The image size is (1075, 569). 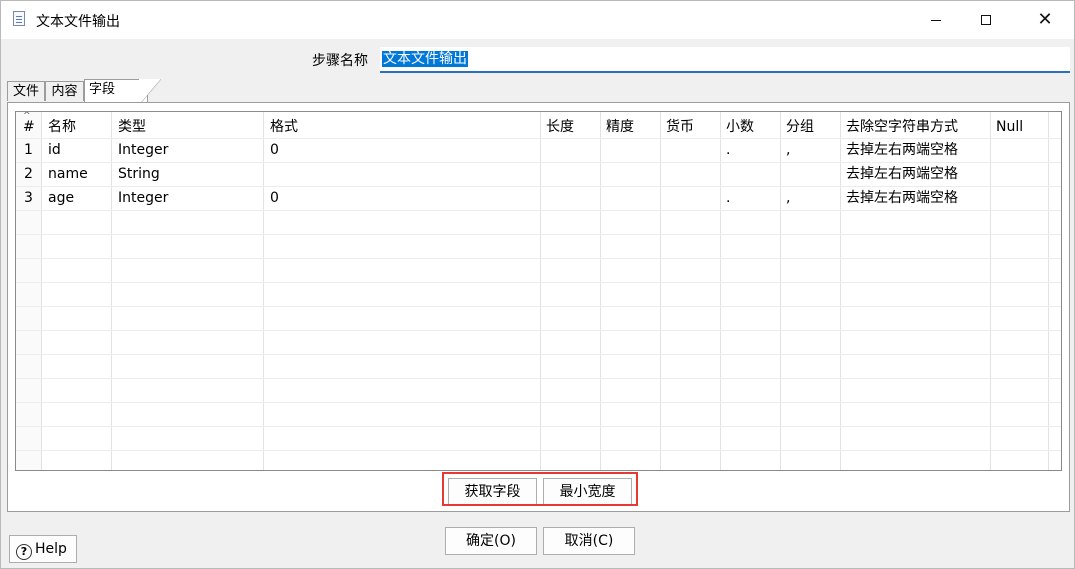 What do you see at coordinates (51, 549) in the screenshot?
I see `help-label: Help` at bounding box center [51, 549].